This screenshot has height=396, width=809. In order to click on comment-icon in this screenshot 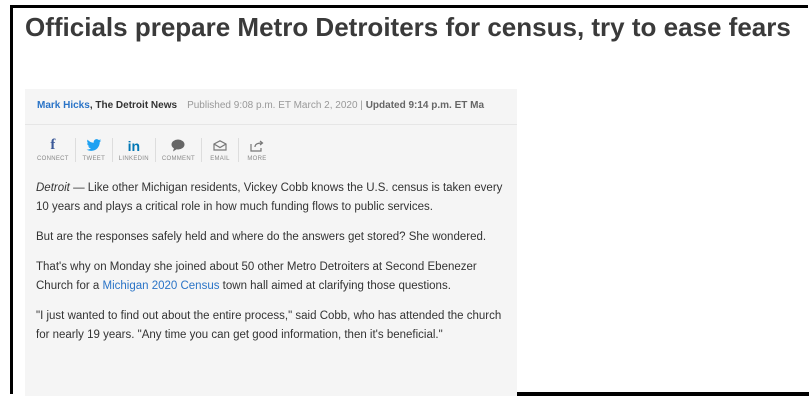, I will do `click(178, 145)`.